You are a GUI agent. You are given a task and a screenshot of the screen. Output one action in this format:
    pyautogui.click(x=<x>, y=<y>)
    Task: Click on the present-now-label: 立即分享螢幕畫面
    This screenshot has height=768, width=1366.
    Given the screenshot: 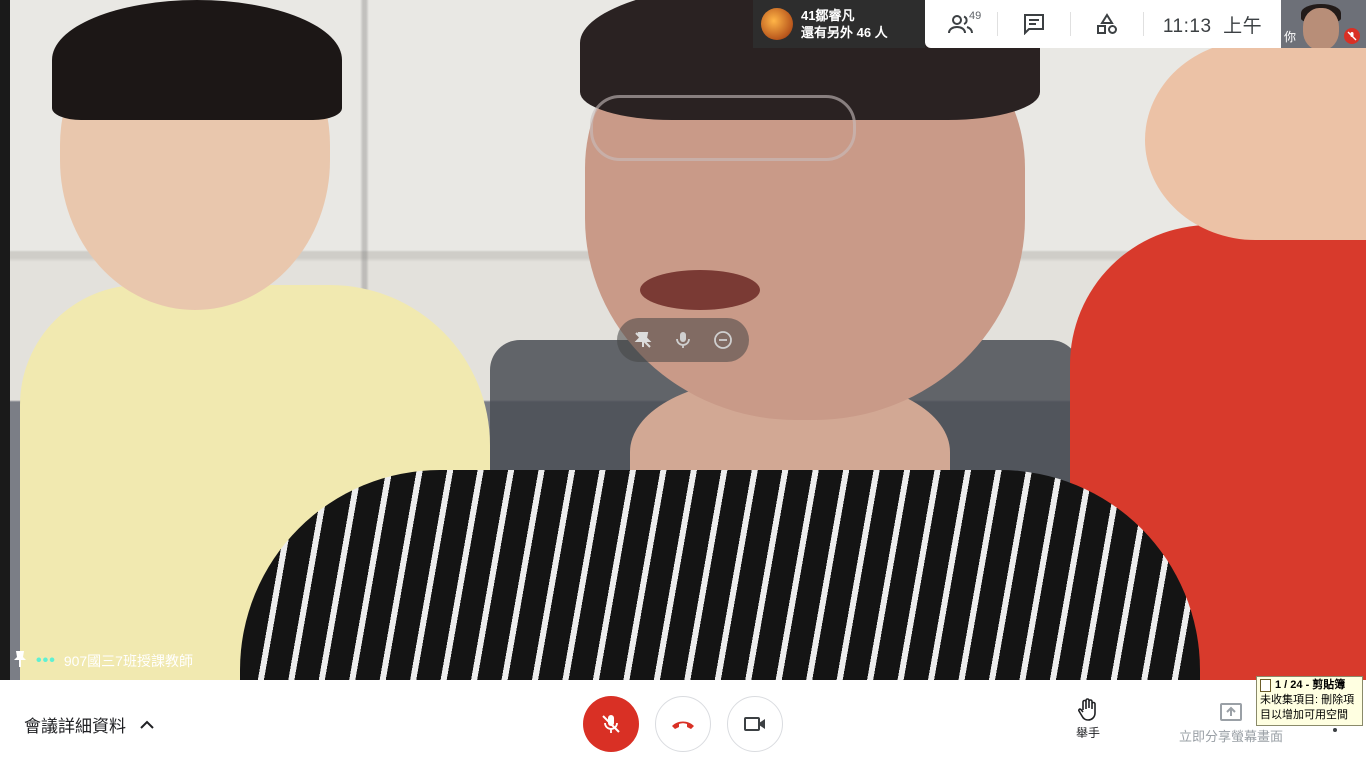 What is the action you would take?
    pyautogui.click(x=1230, y=736)
    